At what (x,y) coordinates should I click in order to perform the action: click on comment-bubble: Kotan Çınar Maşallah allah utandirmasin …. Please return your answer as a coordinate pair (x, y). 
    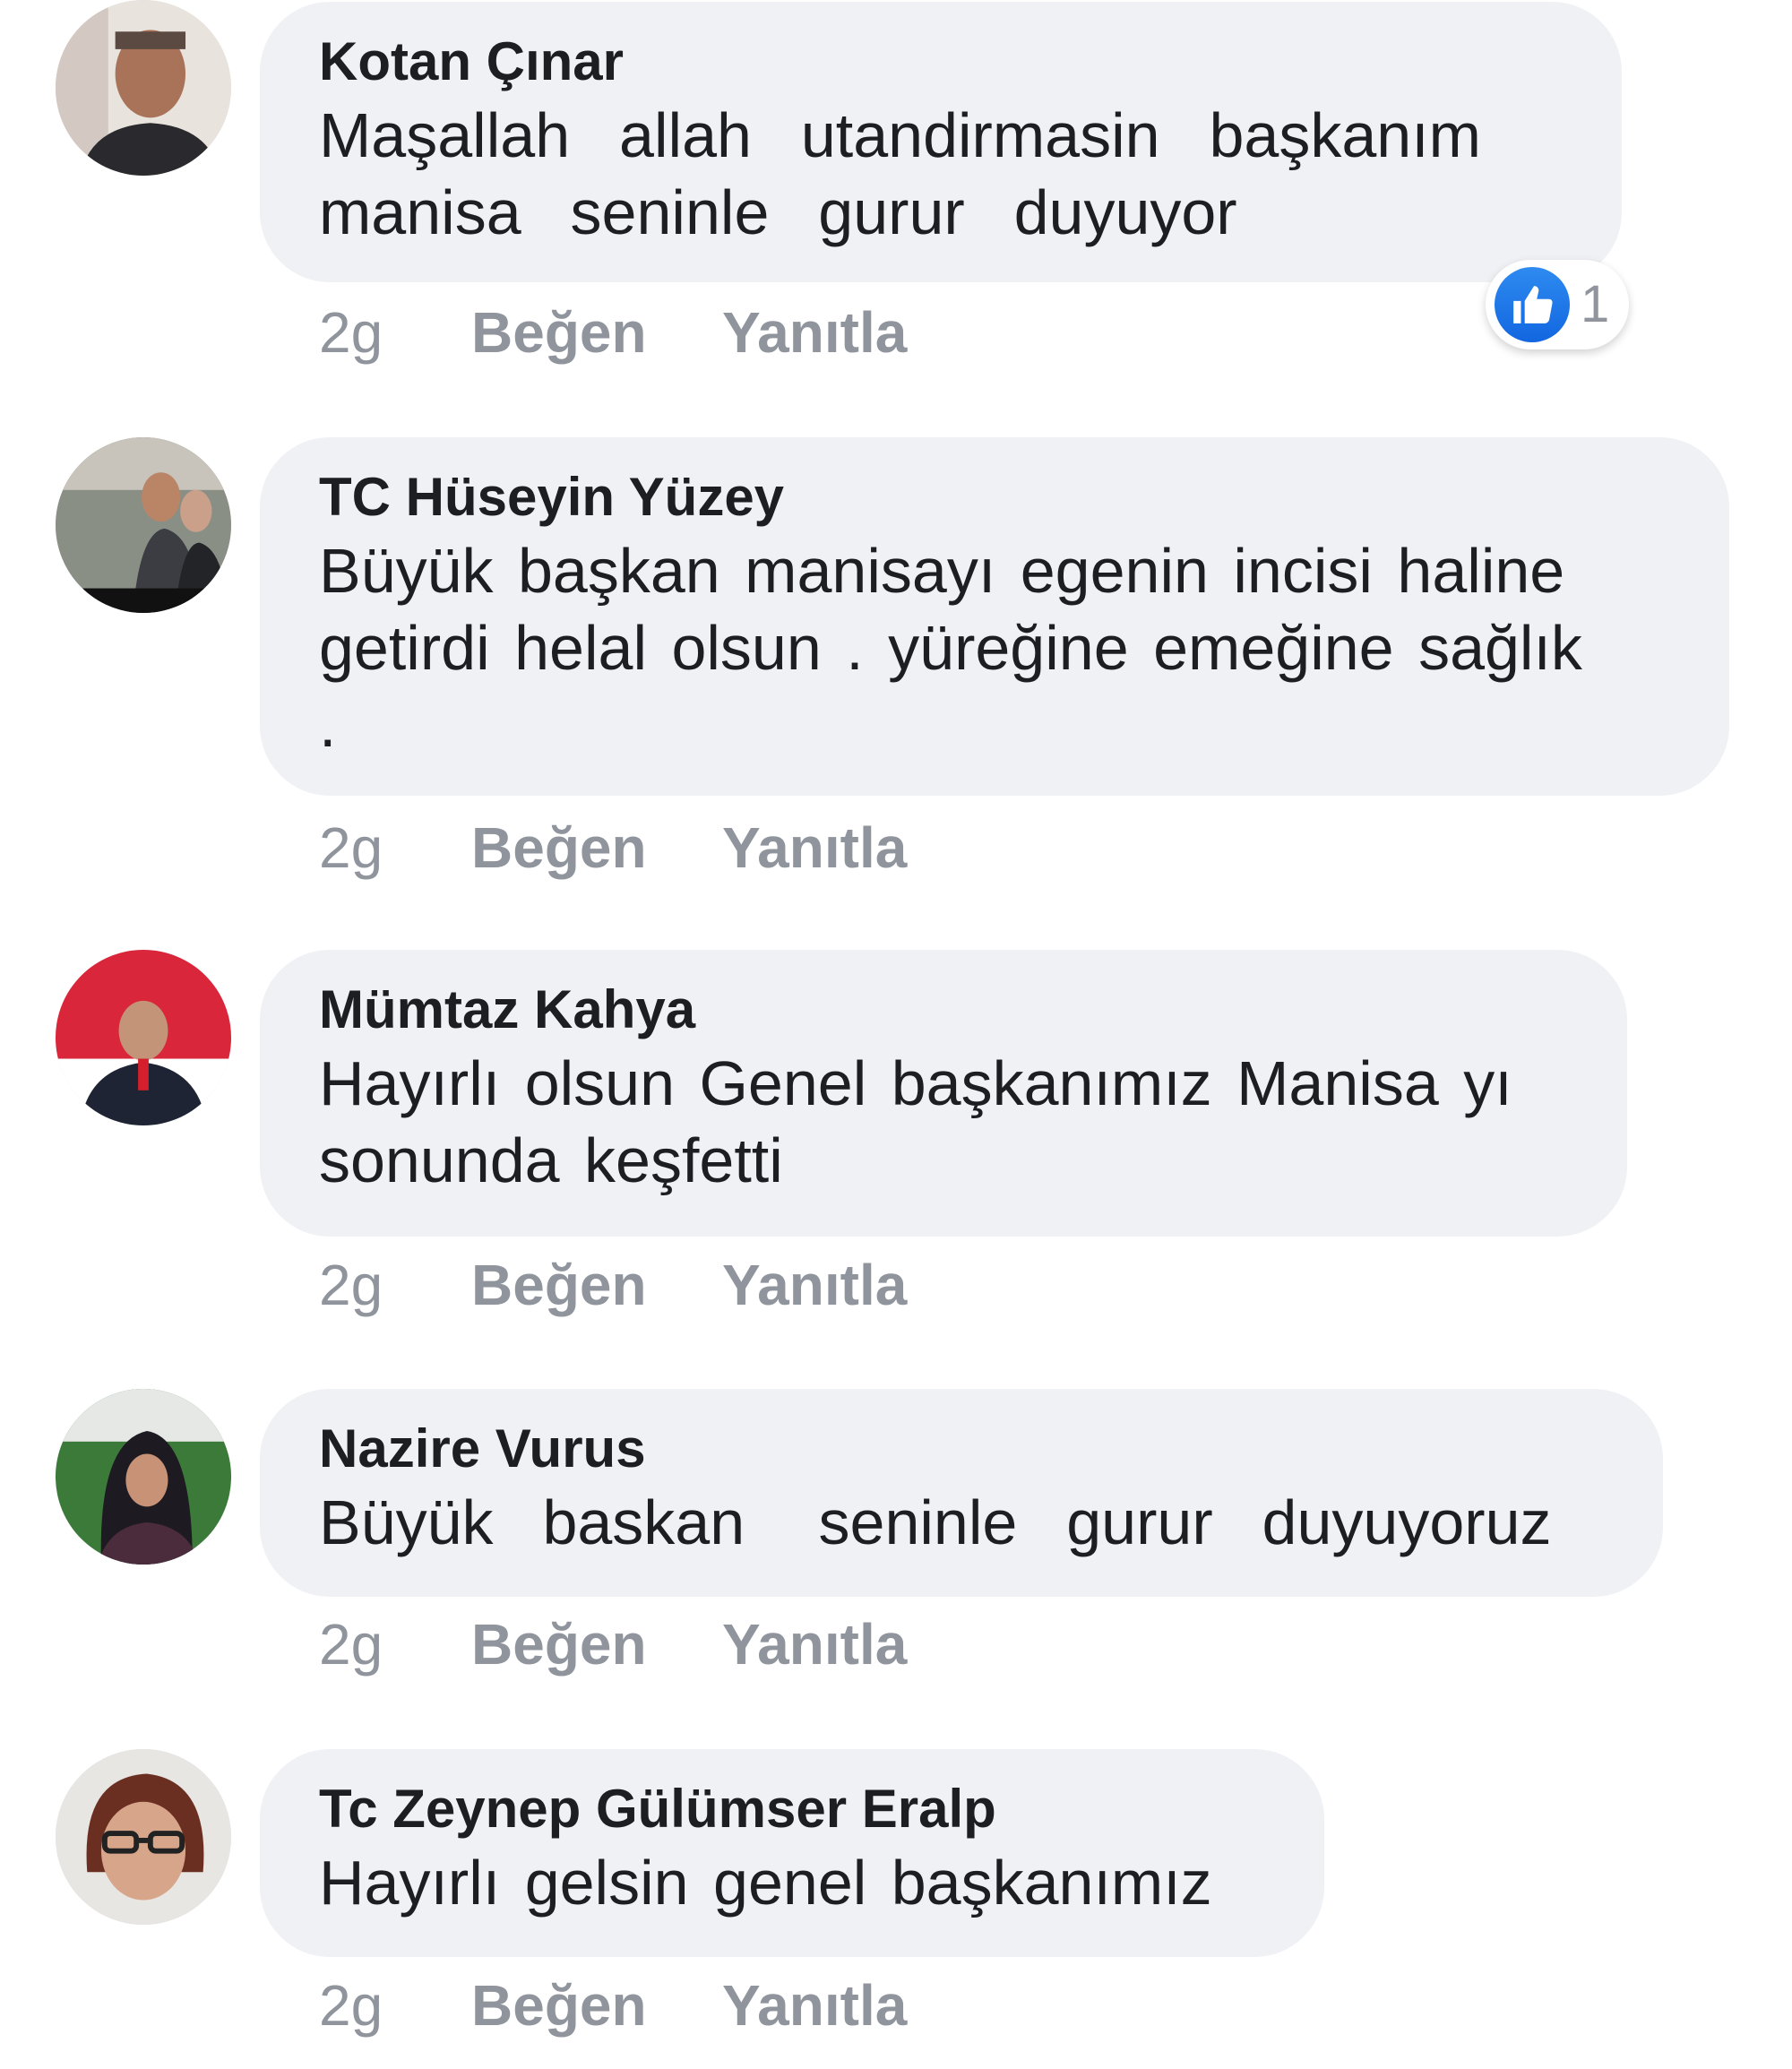
    Looking at the image, I should click on (941, 142).